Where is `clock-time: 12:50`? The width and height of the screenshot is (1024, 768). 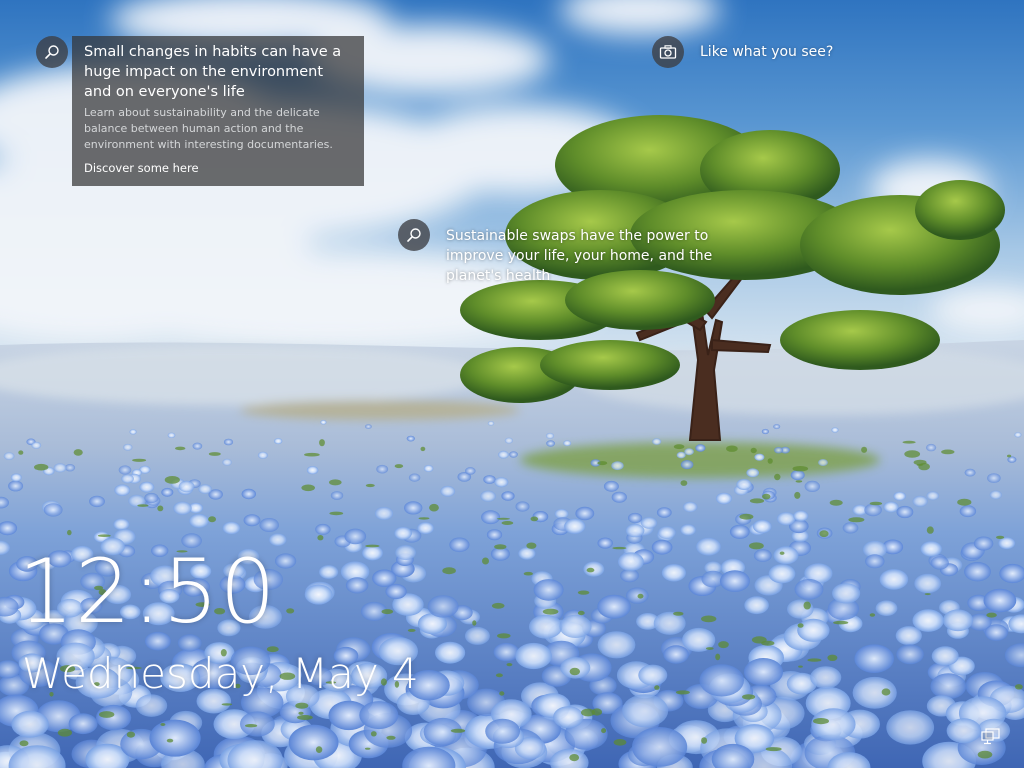
clock-time: 12:50 is located at coordinates (147, 591).